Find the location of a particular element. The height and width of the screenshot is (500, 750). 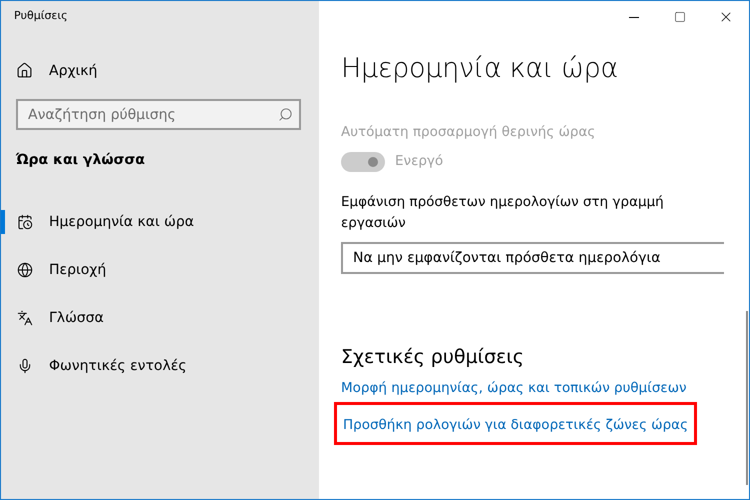

minimize-icon is located at coordinates (634, 17).